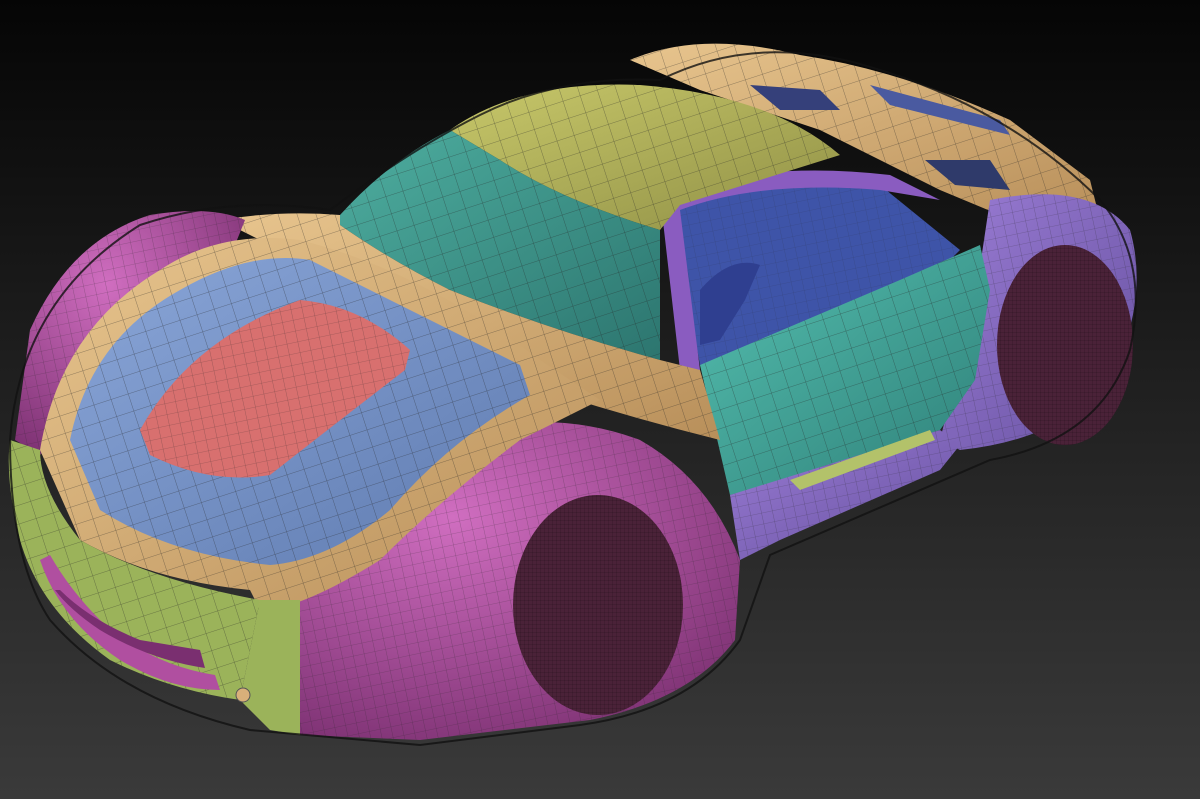 This screenshot has width=1200, height=799. I want to click on fog-light, so click(243, 695).